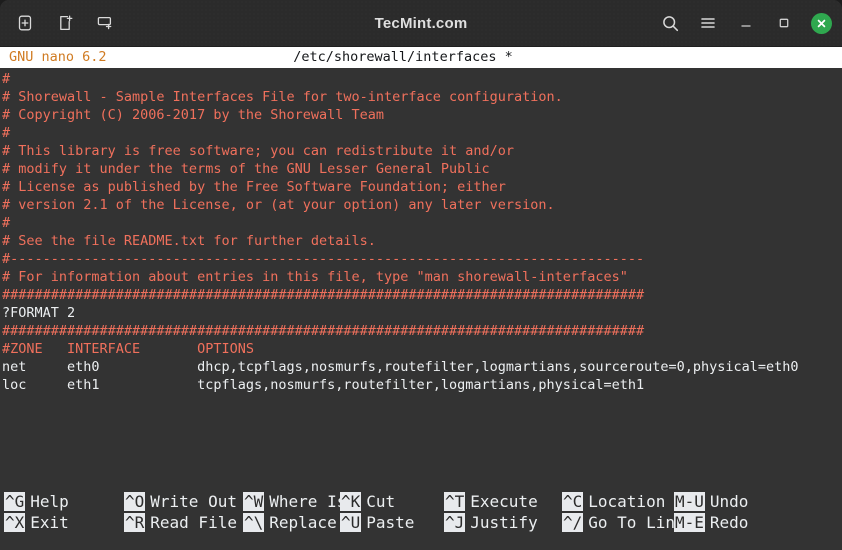 Image resolution: width=842 pixels, height=550 pixels. What do you see at coordinates (15, 501) in the screenshot?
I see `shortcut-key: ^G` at bounding box center [15, 501].